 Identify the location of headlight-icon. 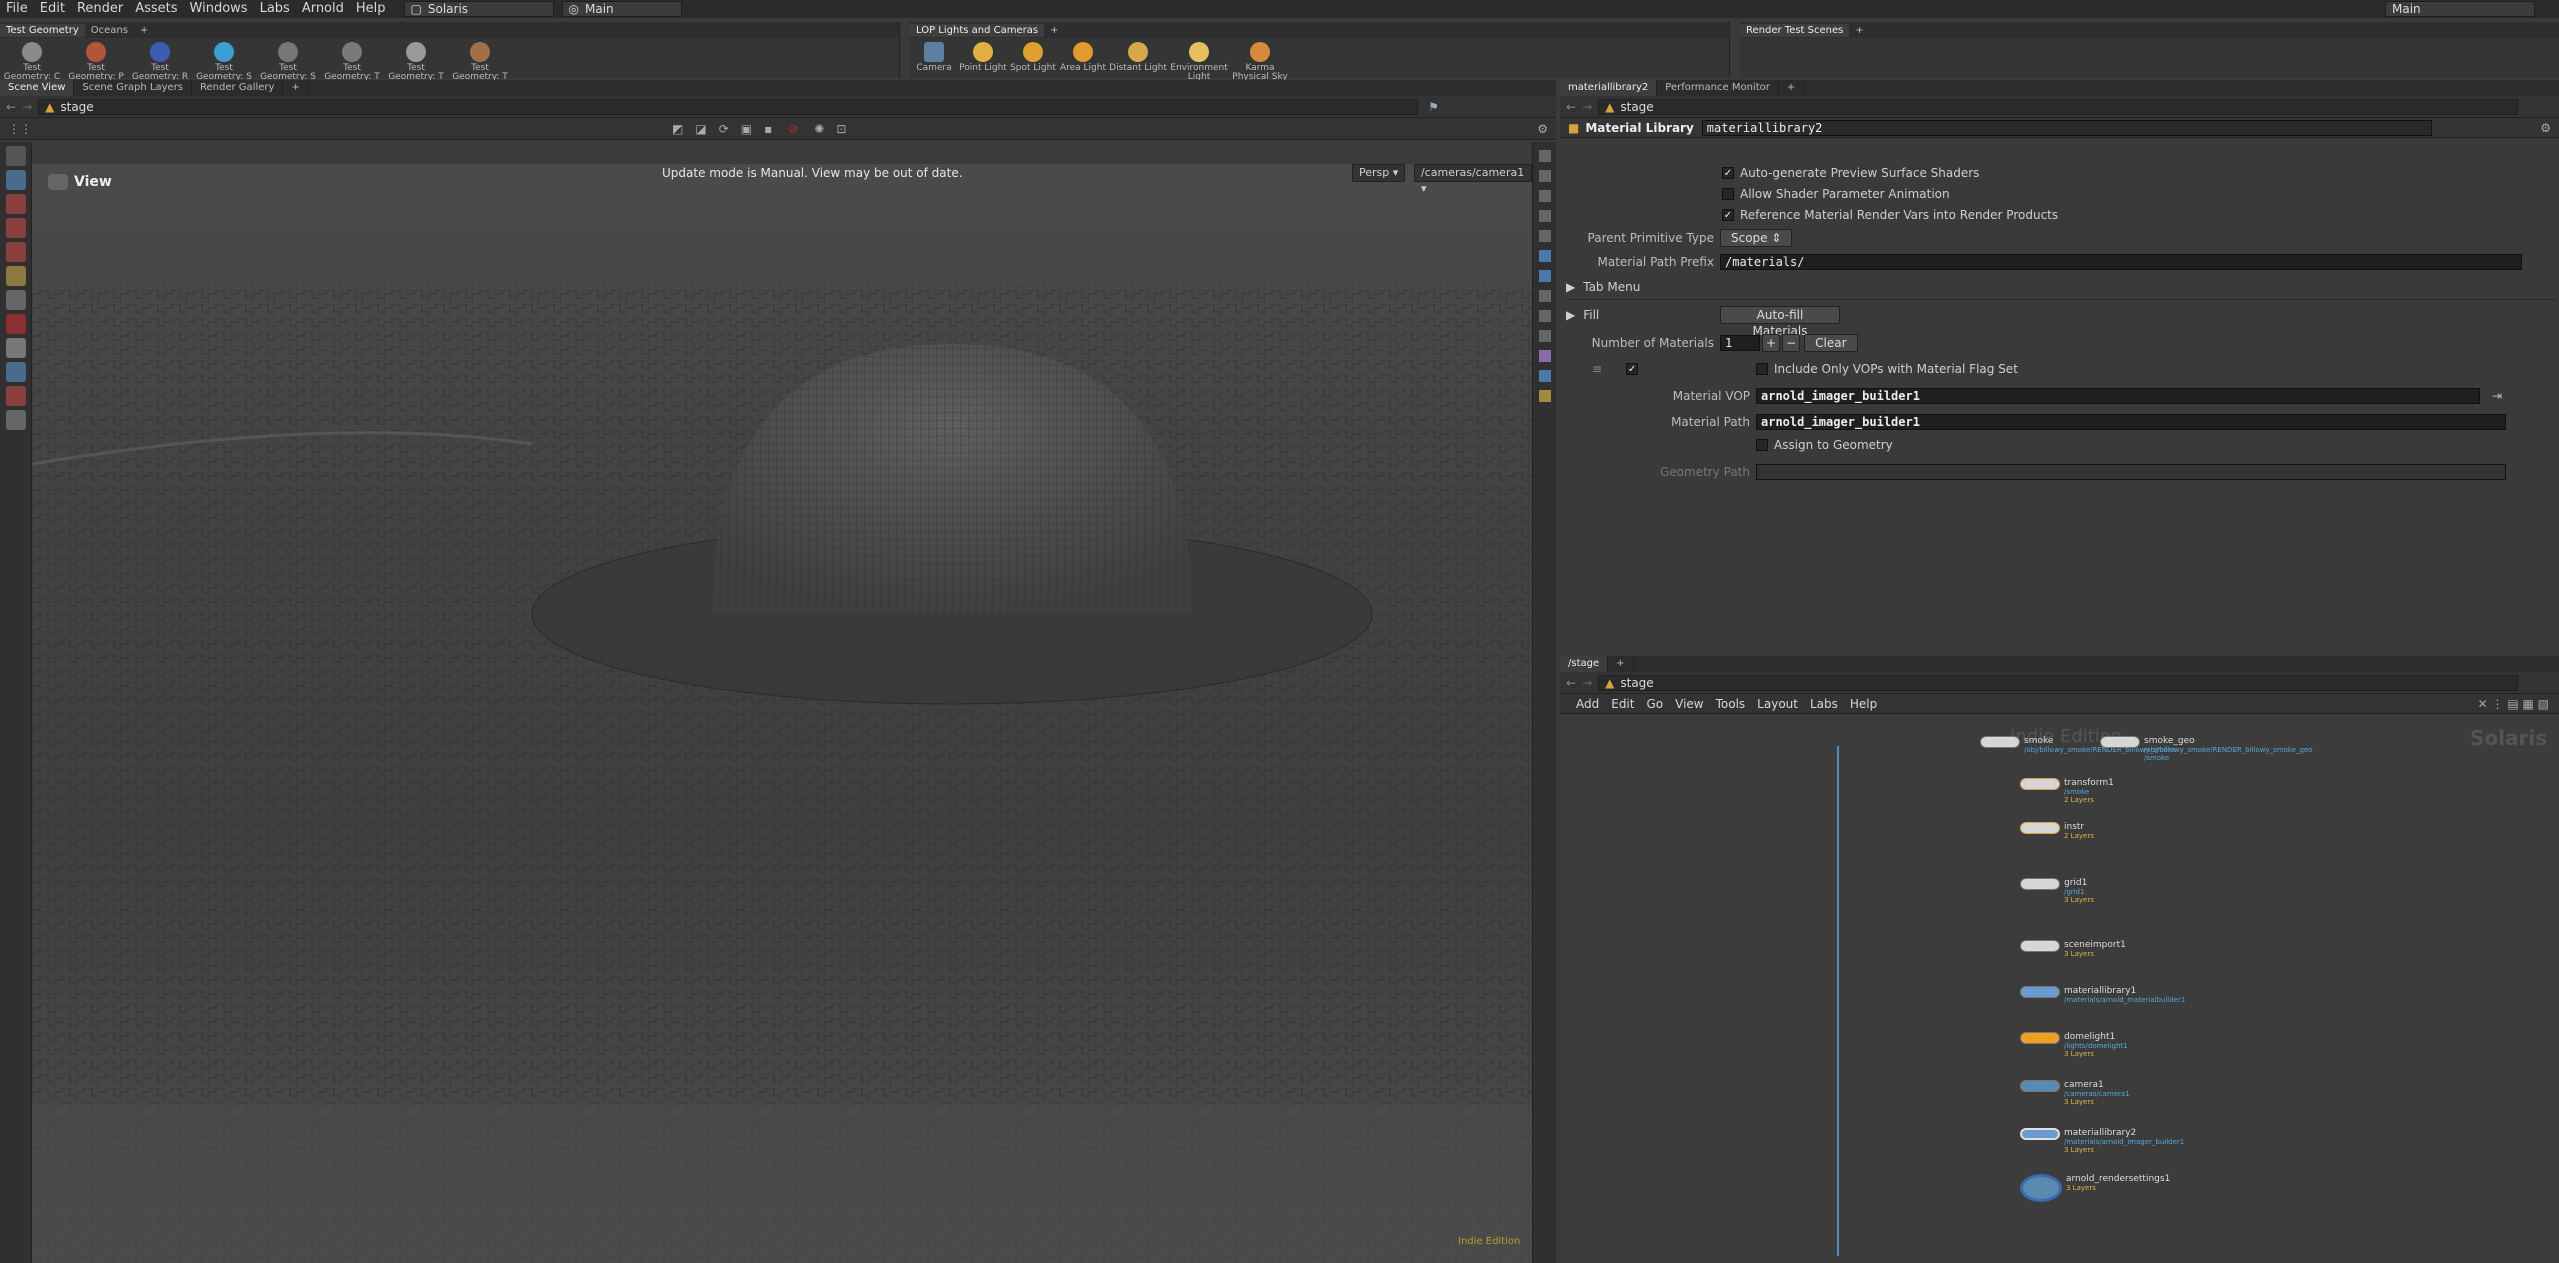
(1545, 236).